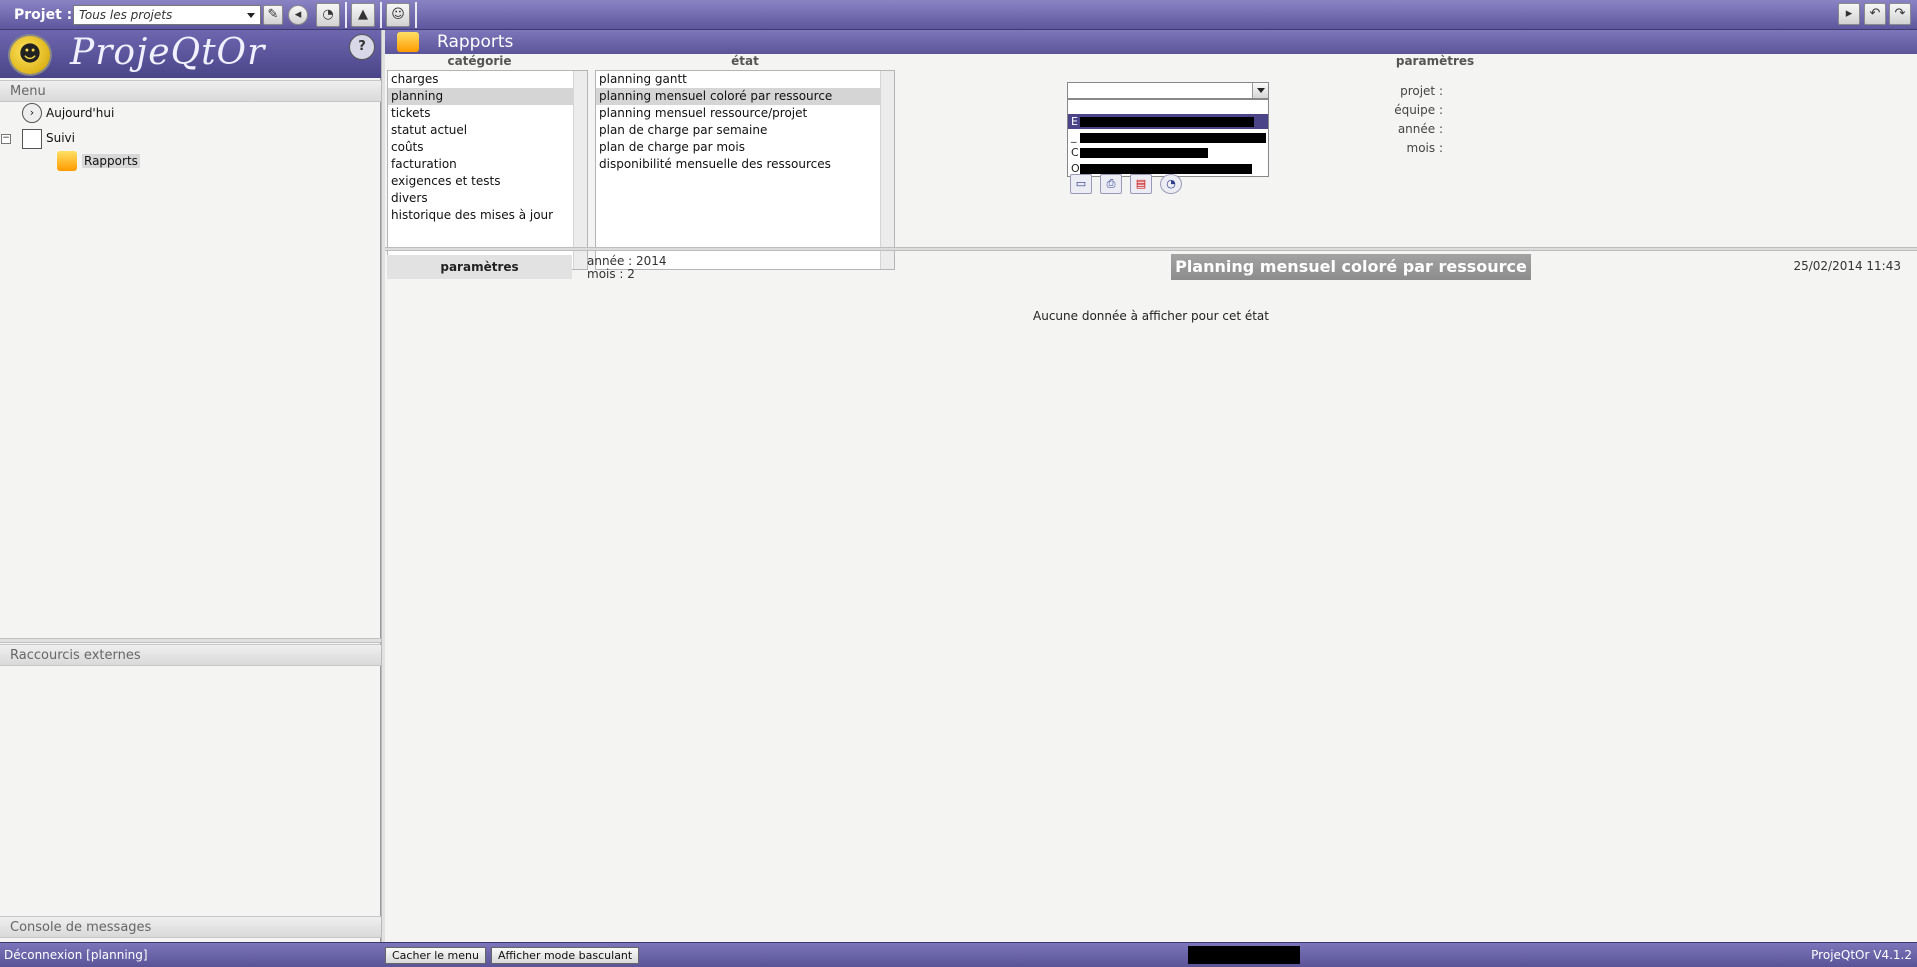 Image resolution: width=1917 pixels, height=967 pixels. Describe the element at coordinates (398, 15) in the screenshot. I see `user-icon: ☺` at that location.